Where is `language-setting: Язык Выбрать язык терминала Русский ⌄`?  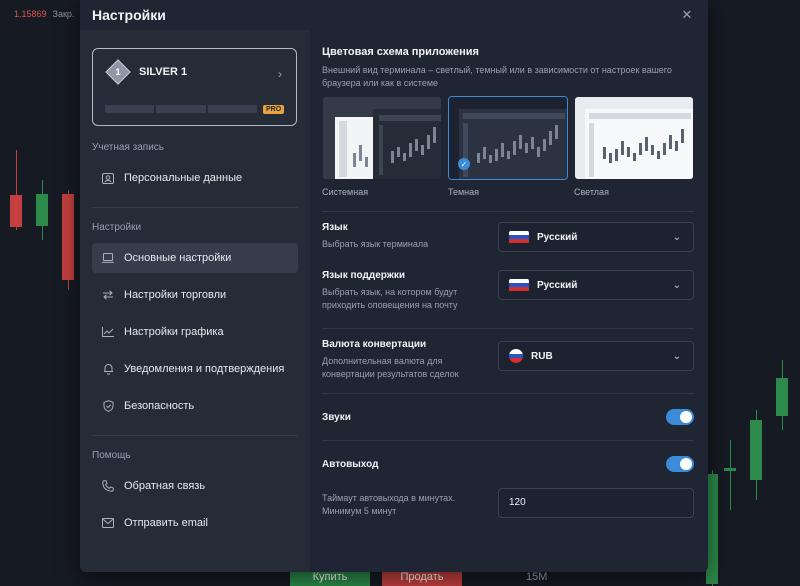
language-setting: Язык Выбрать язык терминала Русский ⌄ is located at coordinates (508, 237).